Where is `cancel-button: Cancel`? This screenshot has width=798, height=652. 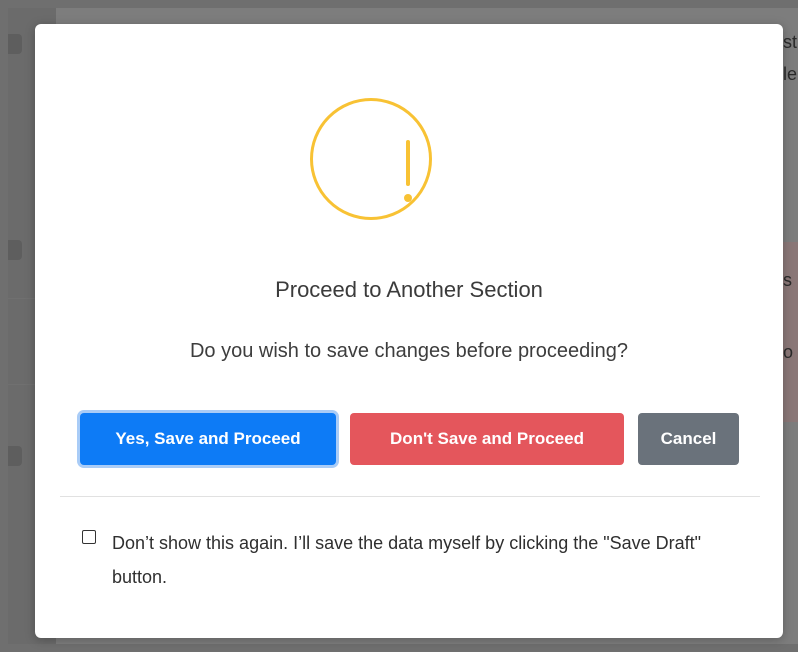
cancel-button: Cancel is located at coordinates (688, 439).